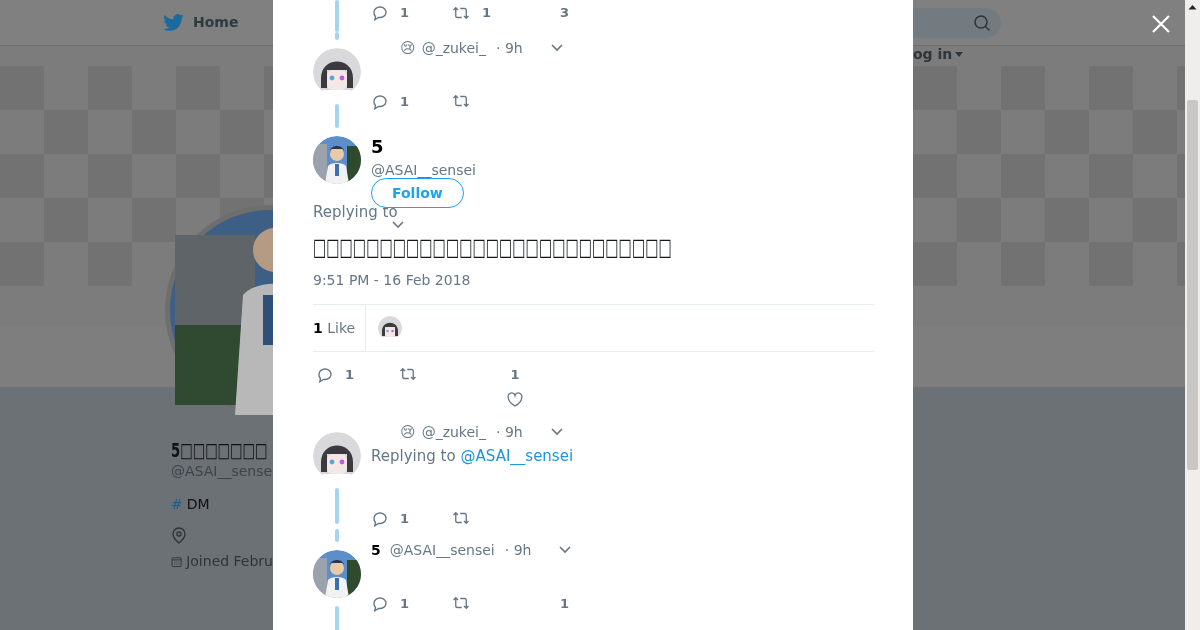 The width and height of the screenshot is (1200, 630). Describe the element at coordinates (982, 22) in the screenshot. I see `search-icon` at that location.